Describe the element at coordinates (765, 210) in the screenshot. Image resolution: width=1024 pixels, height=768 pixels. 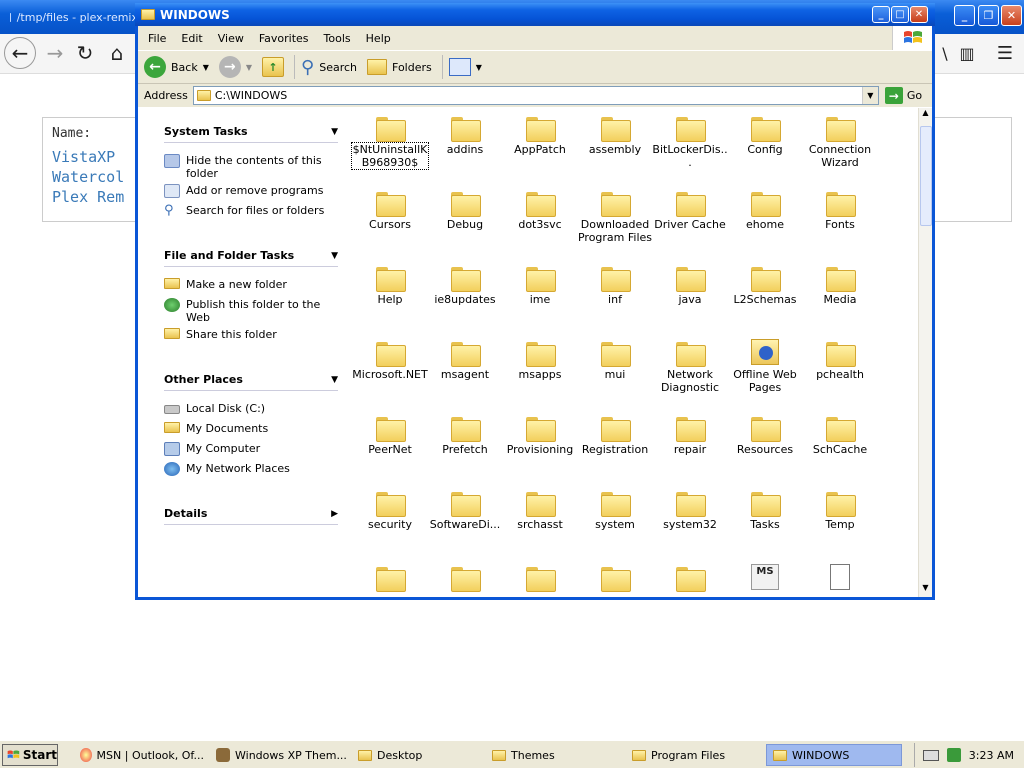
I see `folder-item: ehome` at that location.